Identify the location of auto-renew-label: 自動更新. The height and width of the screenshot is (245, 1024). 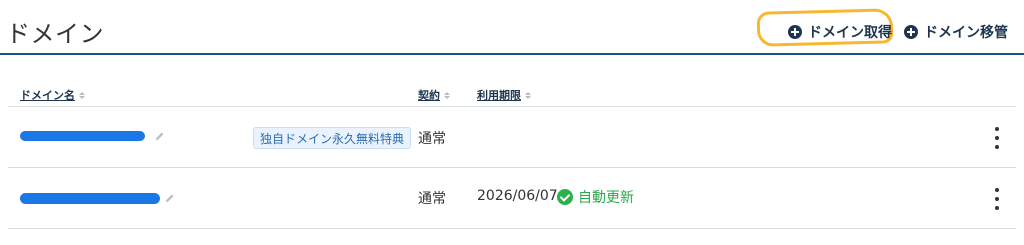
(606, 198).